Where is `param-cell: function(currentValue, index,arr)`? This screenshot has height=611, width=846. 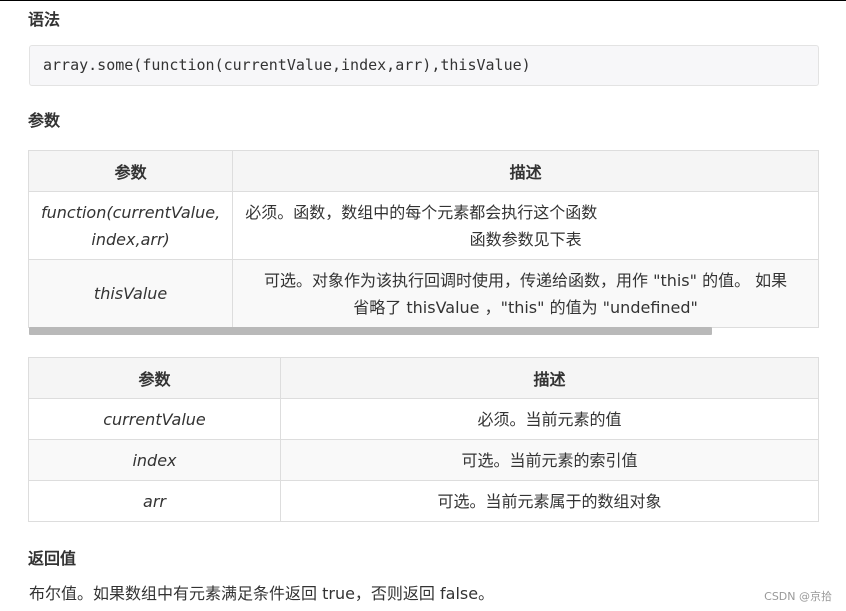
param-cell: function(currentValue, index,arr) is located at coordinates (130, 225).